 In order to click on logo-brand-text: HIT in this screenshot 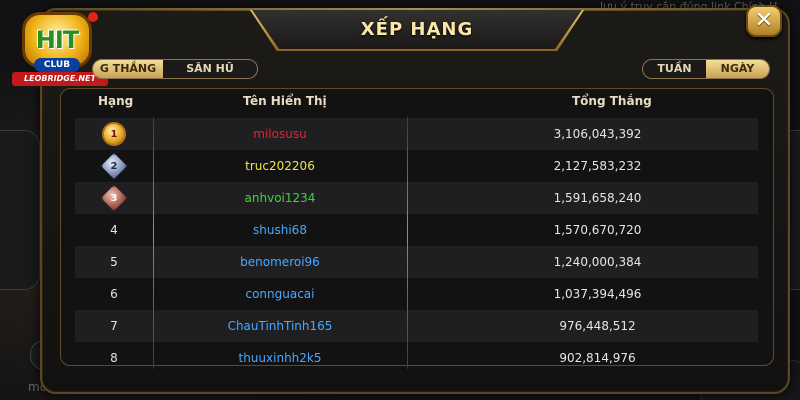, I will do `click(57, 40)`.